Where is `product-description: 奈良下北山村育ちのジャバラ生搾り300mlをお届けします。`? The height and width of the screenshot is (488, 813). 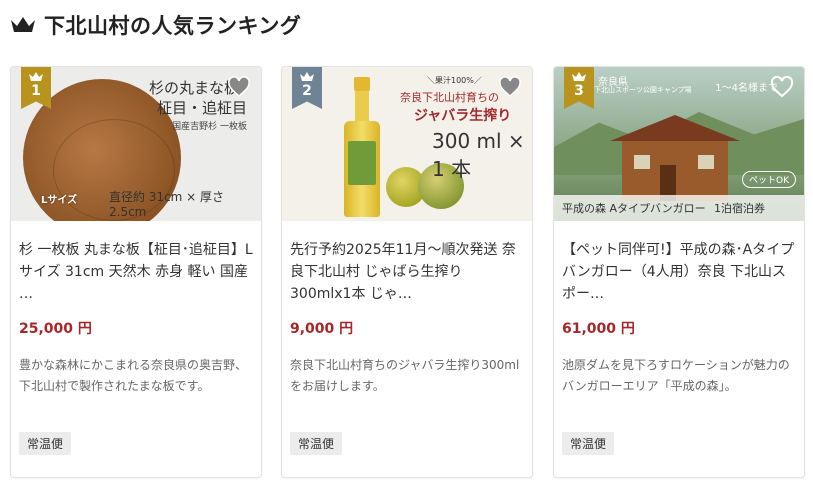
product-description: 奈良下北山村育ちのジャバラ生搾り300mlをお届けします。 is located at coordinates (405, 375).